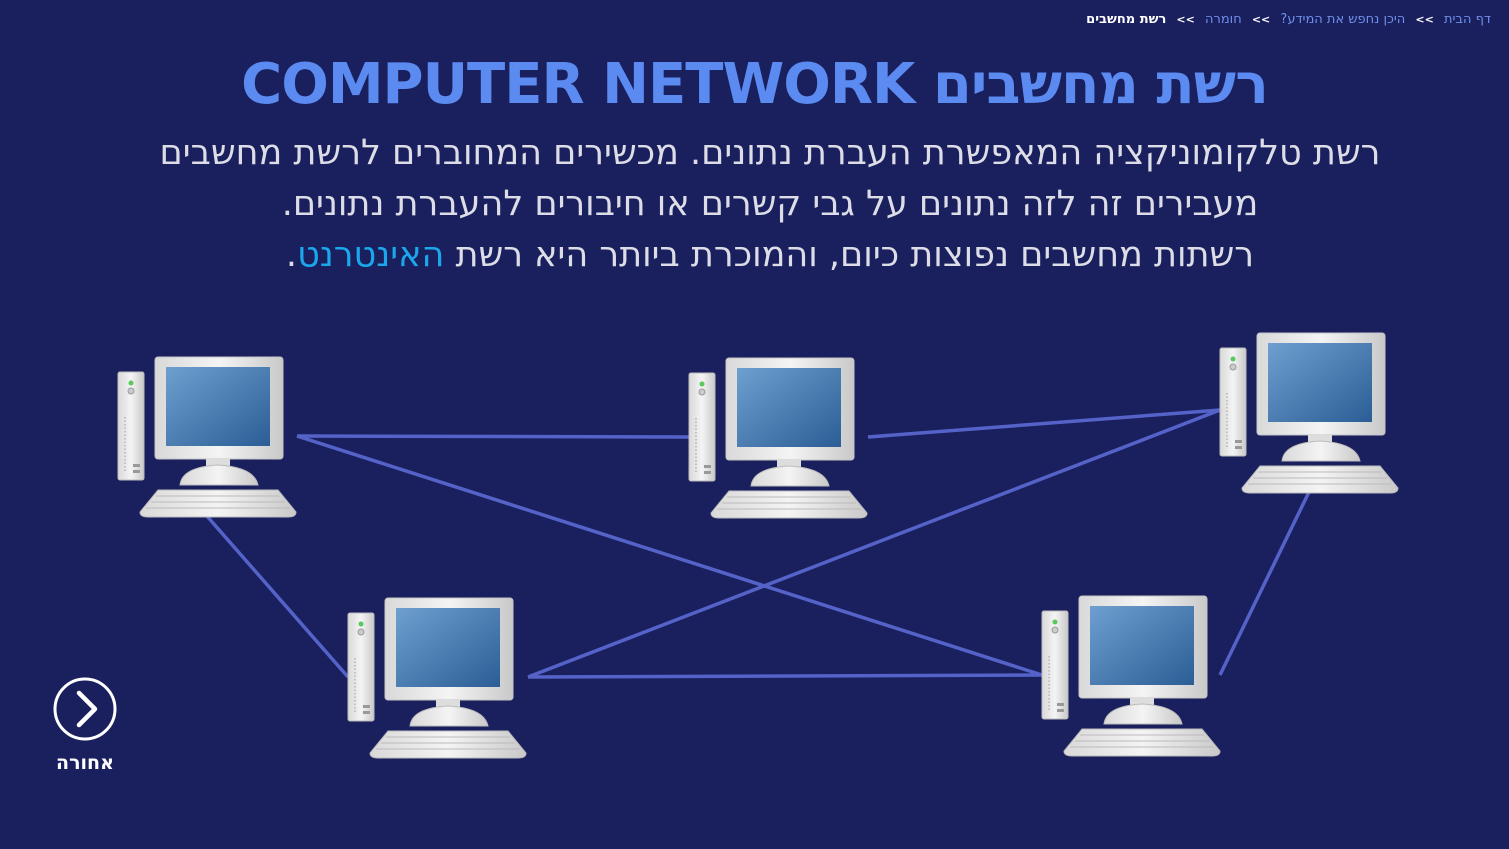 Image resolution: width=1509 pixels, height=849 pixels. I want to click on back-label: אחורה, so click(85, 763).